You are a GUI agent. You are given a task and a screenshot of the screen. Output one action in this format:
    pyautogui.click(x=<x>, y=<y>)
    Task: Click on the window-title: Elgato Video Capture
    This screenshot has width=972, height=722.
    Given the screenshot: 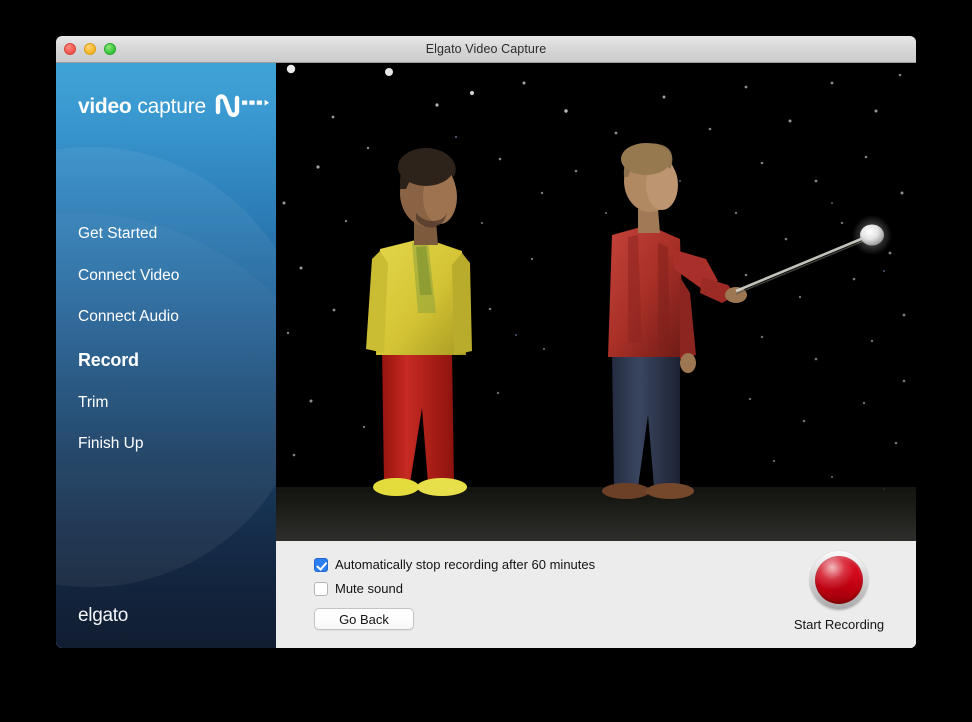 What is the action you would take?
    pyautogui.click(x=486, y=49)
    